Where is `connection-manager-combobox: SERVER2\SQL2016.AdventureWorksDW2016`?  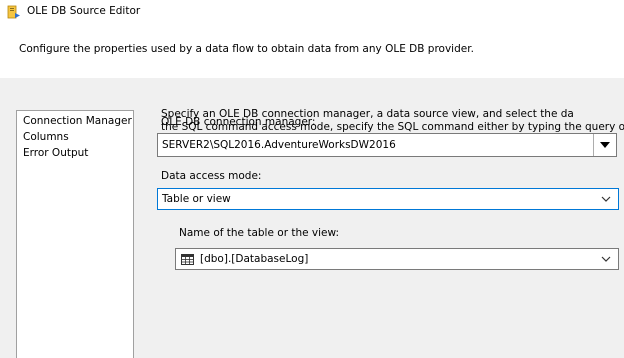
connection-manager-combobox: SERVER2\SQL2016.AdventureWorksDW2016 is located at coordinates (387, 145).